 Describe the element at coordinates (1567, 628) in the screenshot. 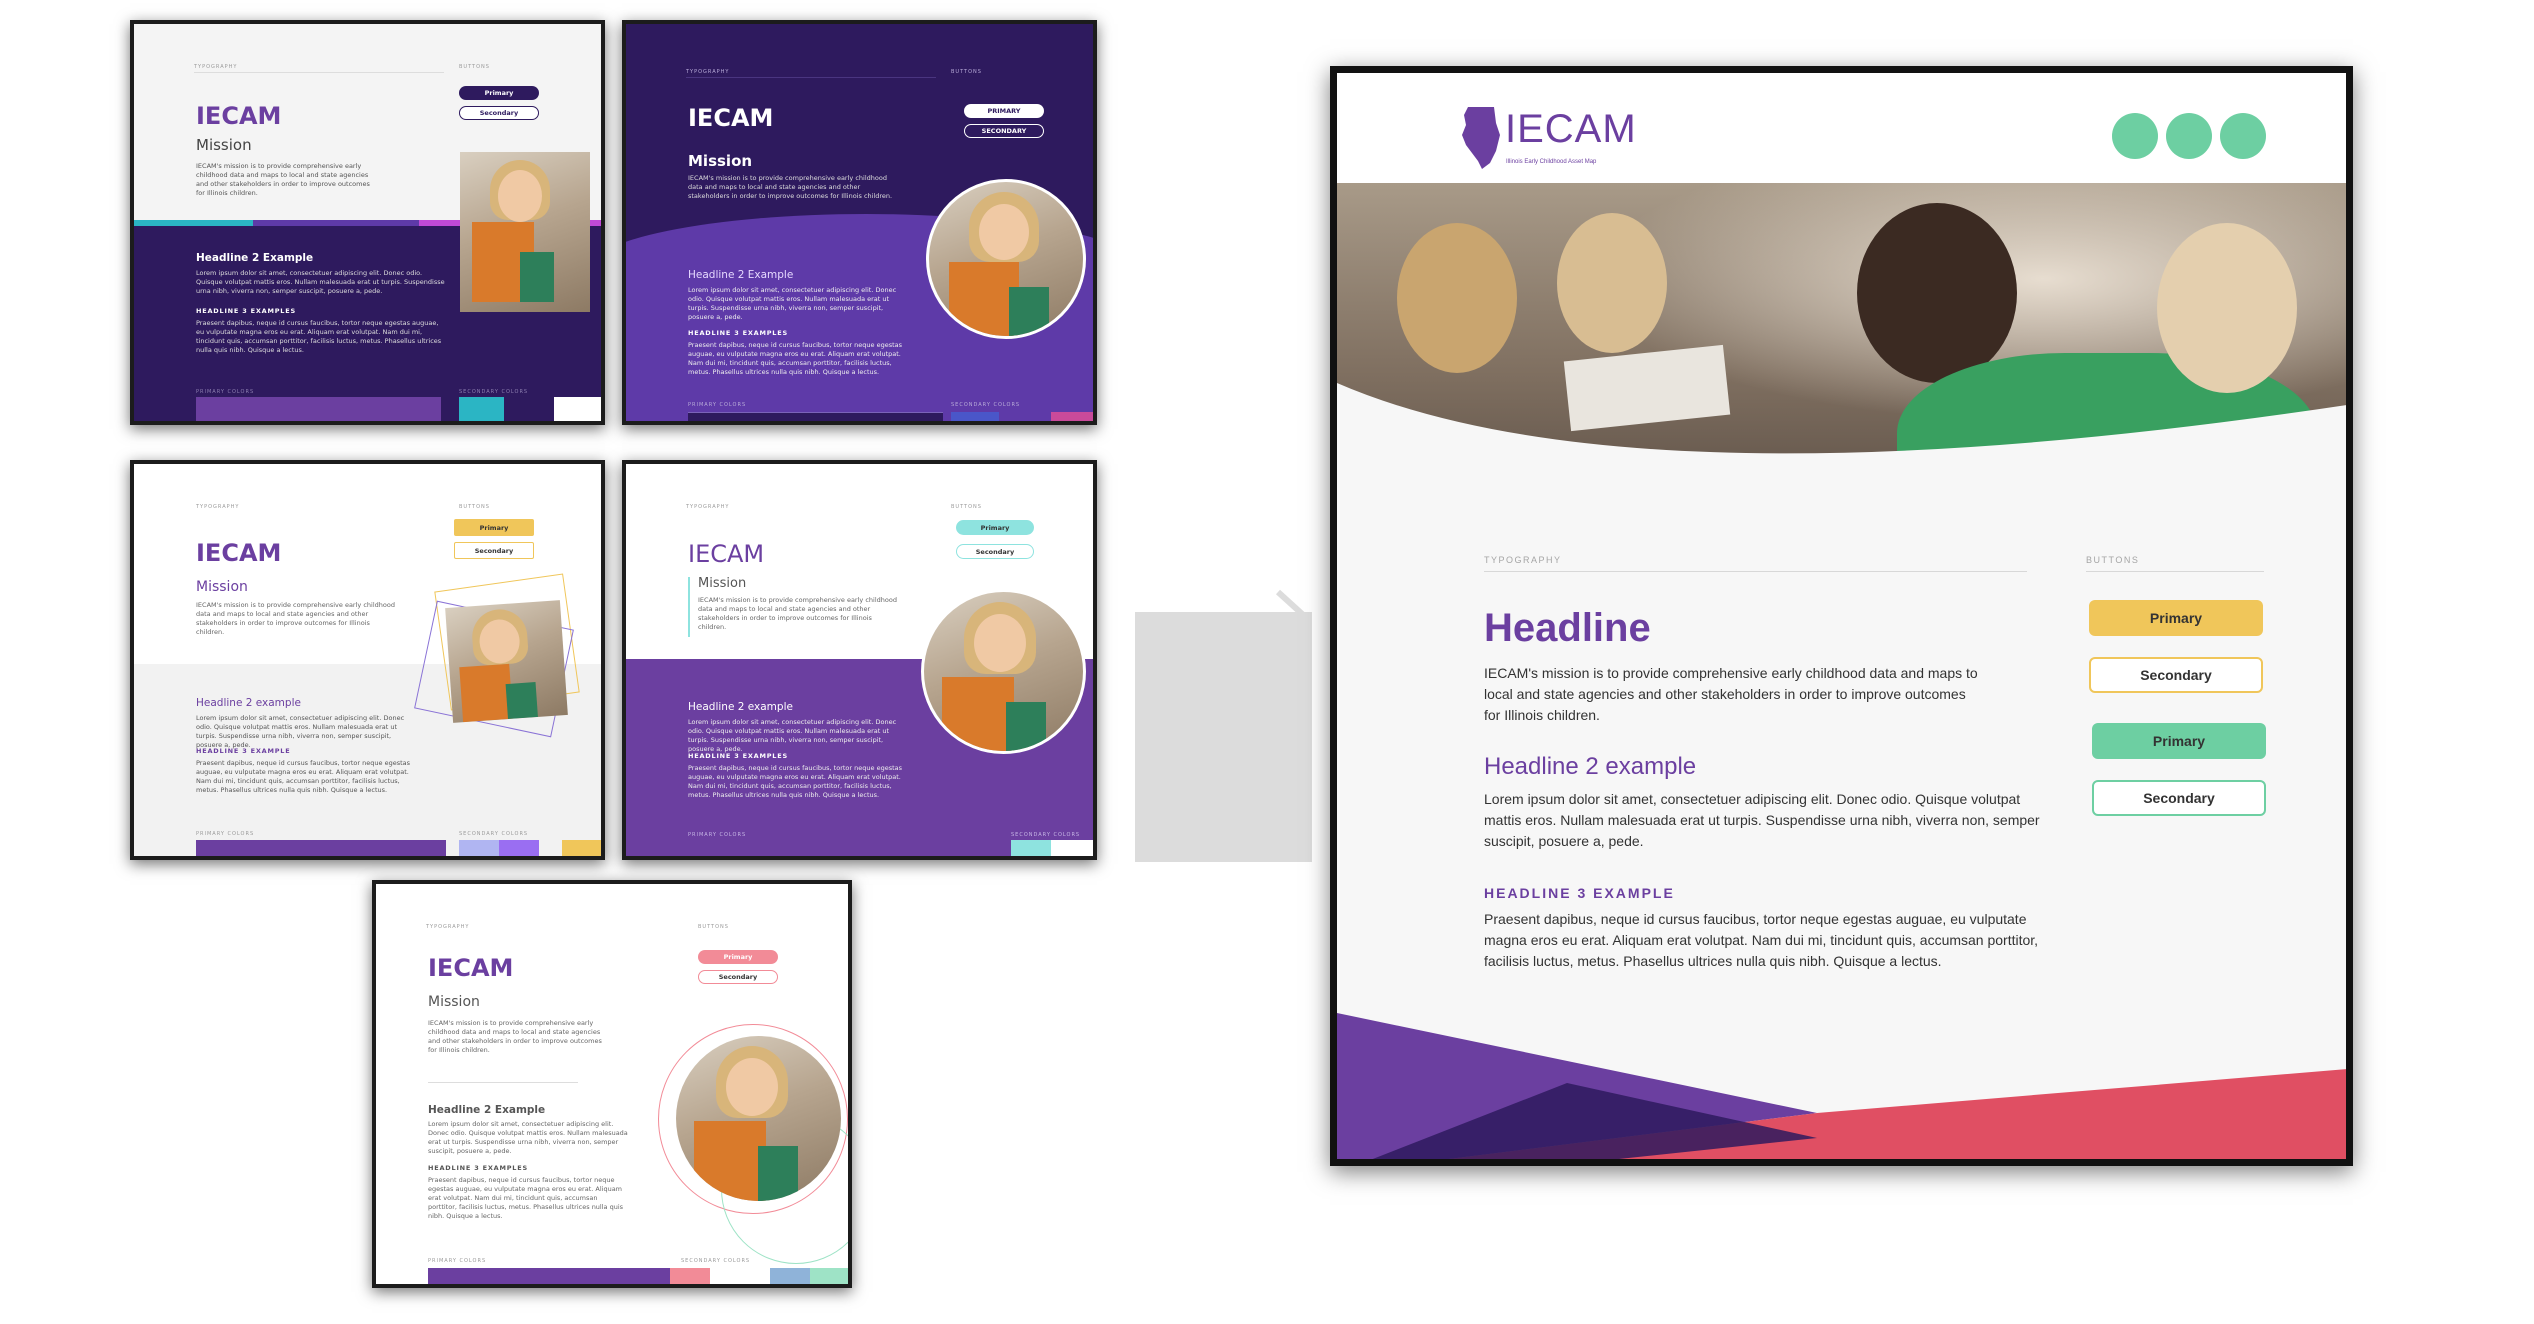

I see `headline: Headline` at that location.